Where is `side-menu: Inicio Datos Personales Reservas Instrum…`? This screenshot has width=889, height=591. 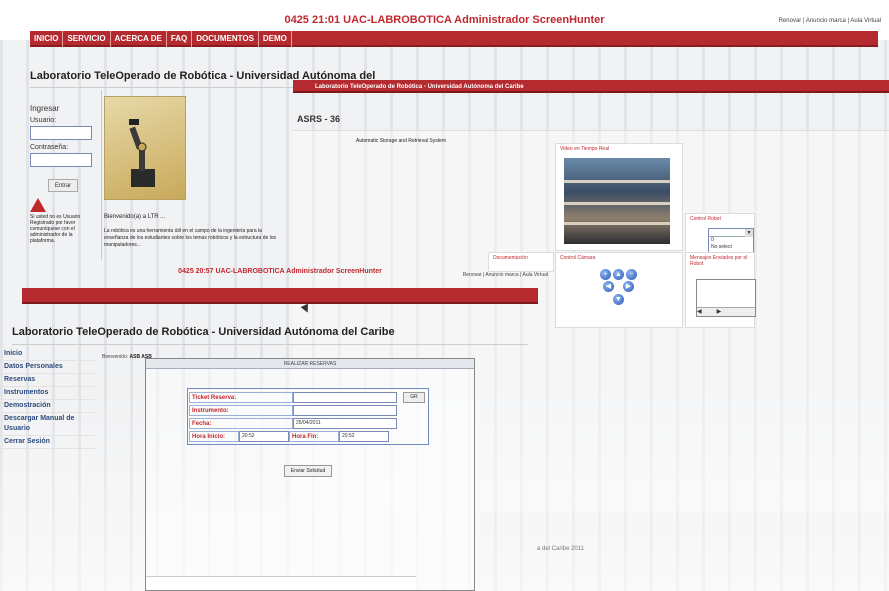 side-menu: Inicio Datos Personales Reservas Instrum… is located at coordinates (47, 398).